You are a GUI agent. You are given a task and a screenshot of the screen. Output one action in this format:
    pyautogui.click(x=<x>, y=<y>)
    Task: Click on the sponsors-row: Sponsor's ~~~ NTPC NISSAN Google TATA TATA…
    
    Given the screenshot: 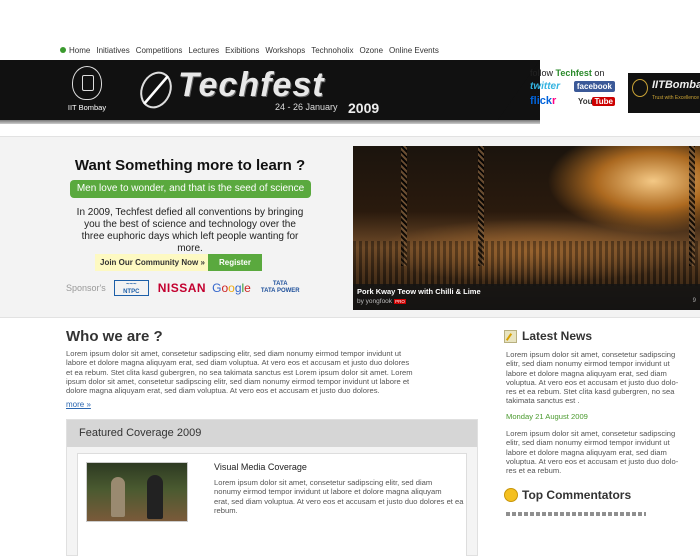 What is the action you would take?
    pyautogui.click(x=183, y=288)
    